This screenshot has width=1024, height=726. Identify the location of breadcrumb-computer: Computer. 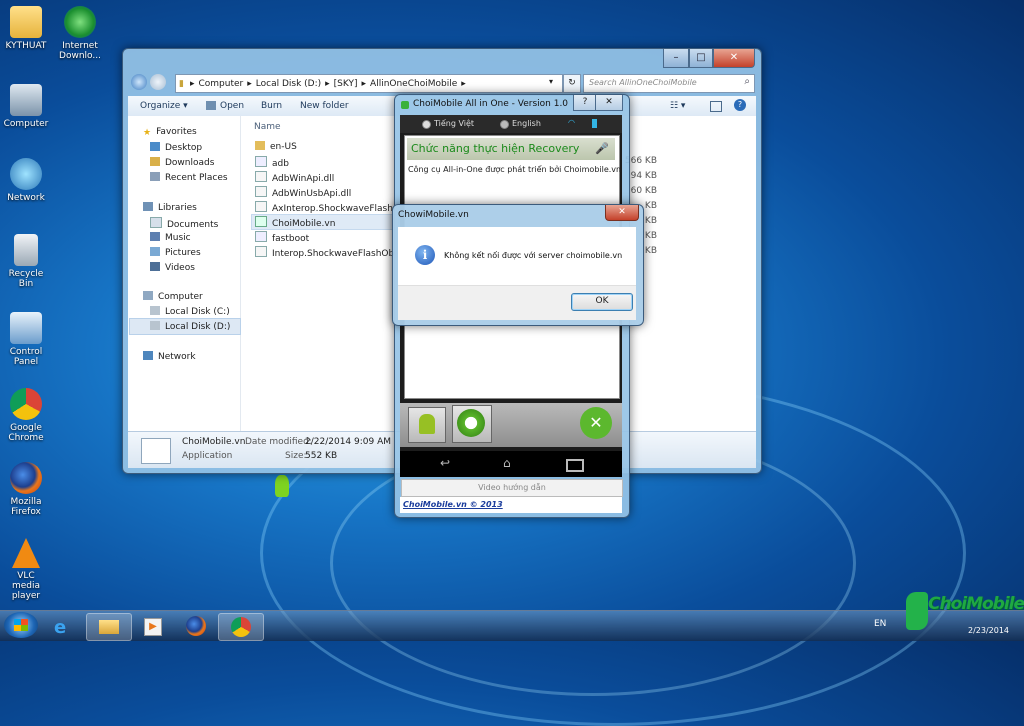
(220, 84).